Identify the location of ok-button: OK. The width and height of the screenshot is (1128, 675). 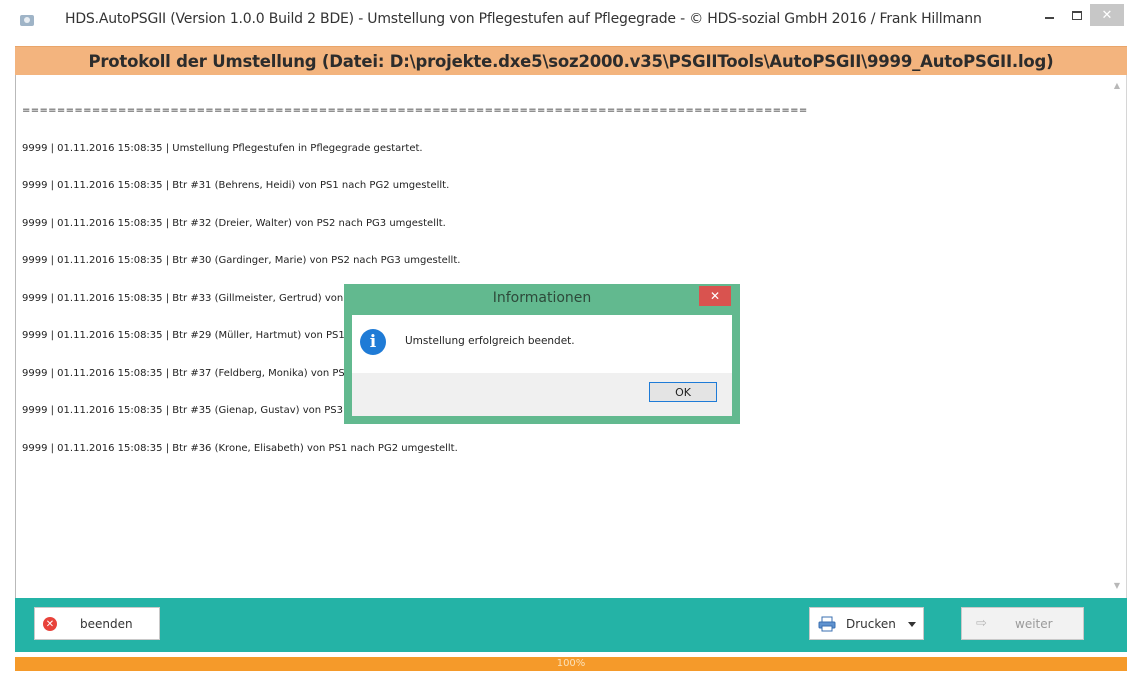
(683, 392).